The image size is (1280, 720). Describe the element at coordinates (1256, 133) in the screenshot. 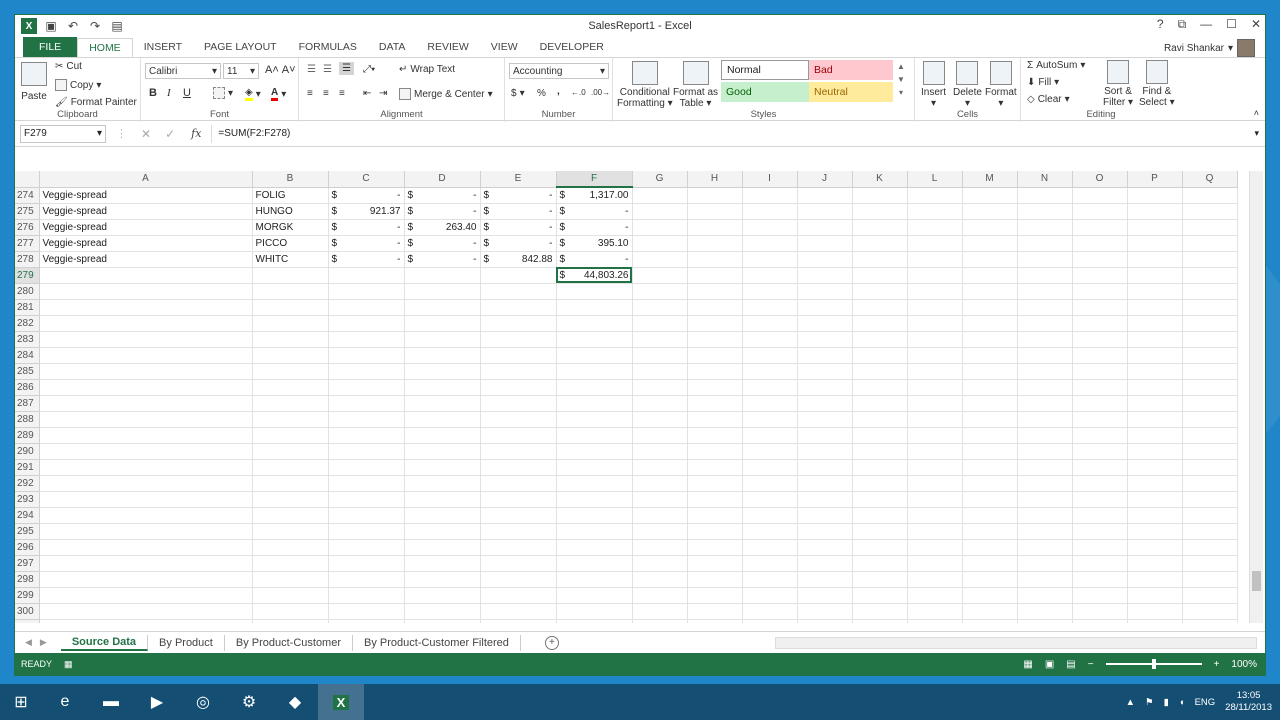

I see `expand-formula-bar-icon: ▾` at that location.